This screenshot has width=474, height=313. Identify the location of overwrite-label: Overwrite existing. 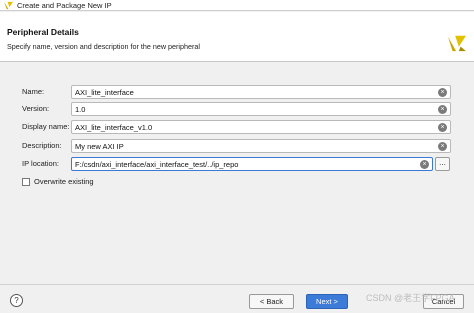
(64, 181).